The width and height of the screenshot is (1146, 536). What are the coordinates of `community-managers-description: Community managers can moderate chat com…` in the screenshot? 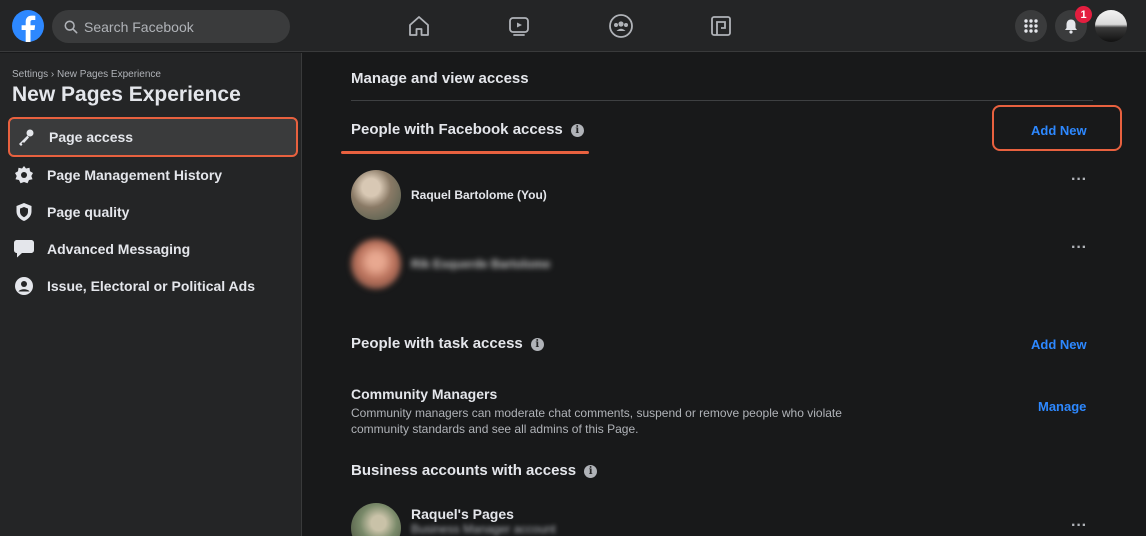 It's located at (596, 421).